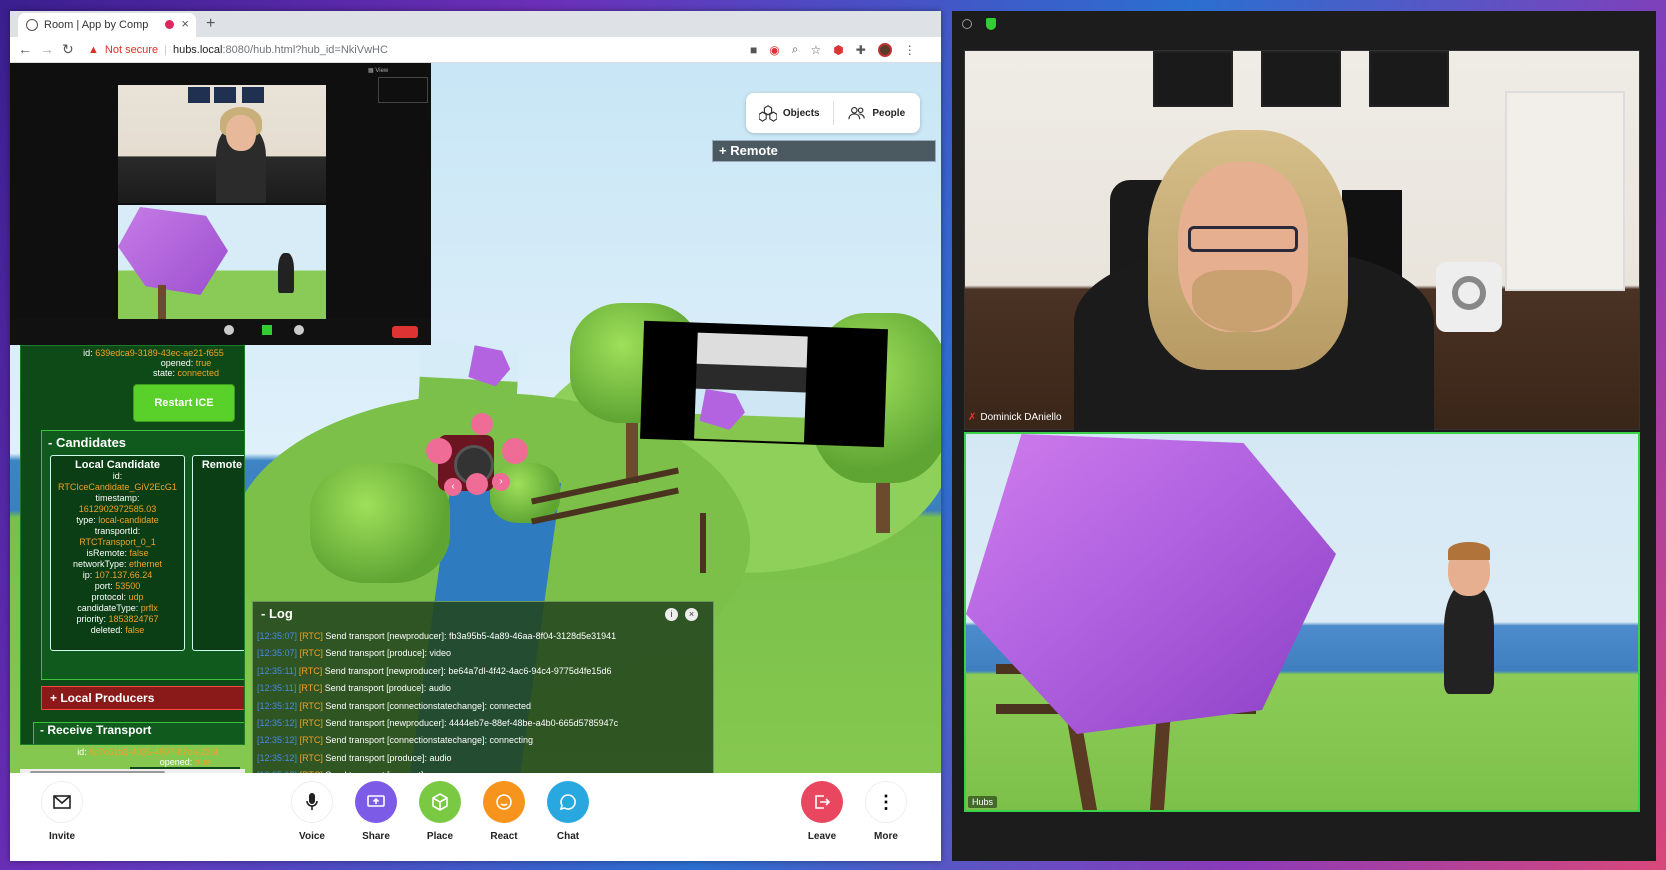 This screenshot has height=870, width=1666. I want to click on candidate-row: isRemote: false, so click(117, 553).